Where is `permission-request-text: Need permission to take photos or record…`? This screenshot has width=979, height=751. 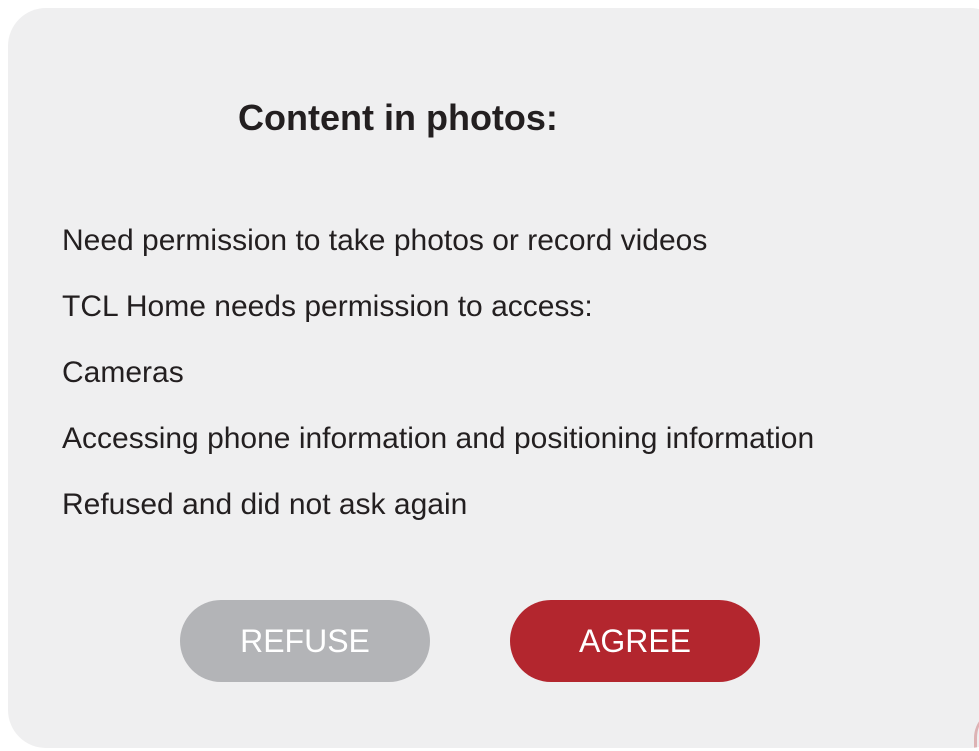 permission-request-text: Need permission to take photos or record… is located at coordinates (385, 240).